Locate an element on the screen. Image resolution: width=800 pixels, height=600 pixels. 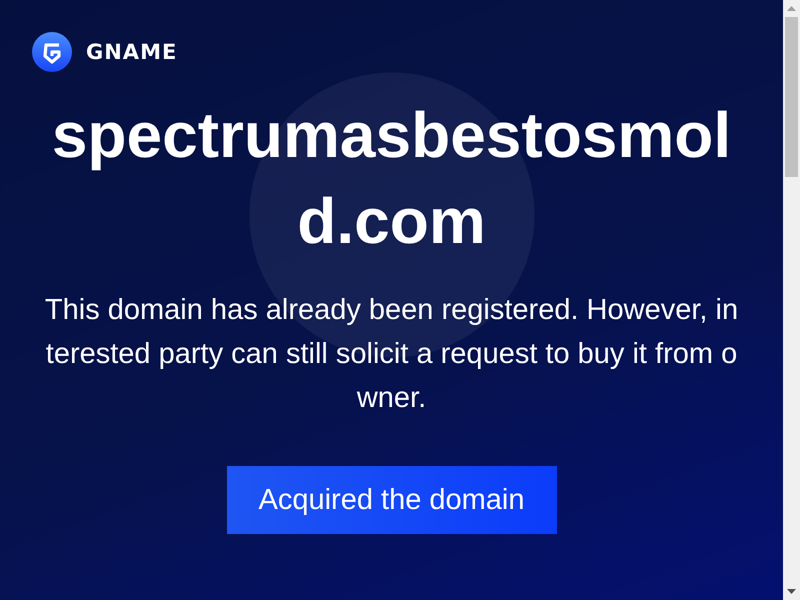
logo-icon is located at coordinates (52, 52).